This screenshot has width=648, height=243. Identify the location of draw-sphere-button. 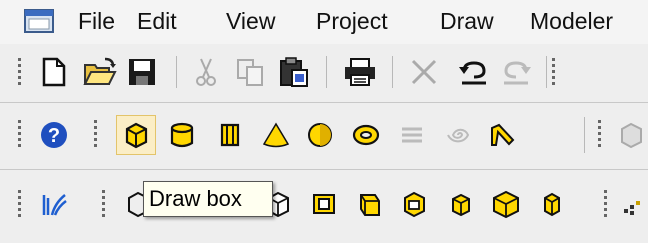
(320, 135).